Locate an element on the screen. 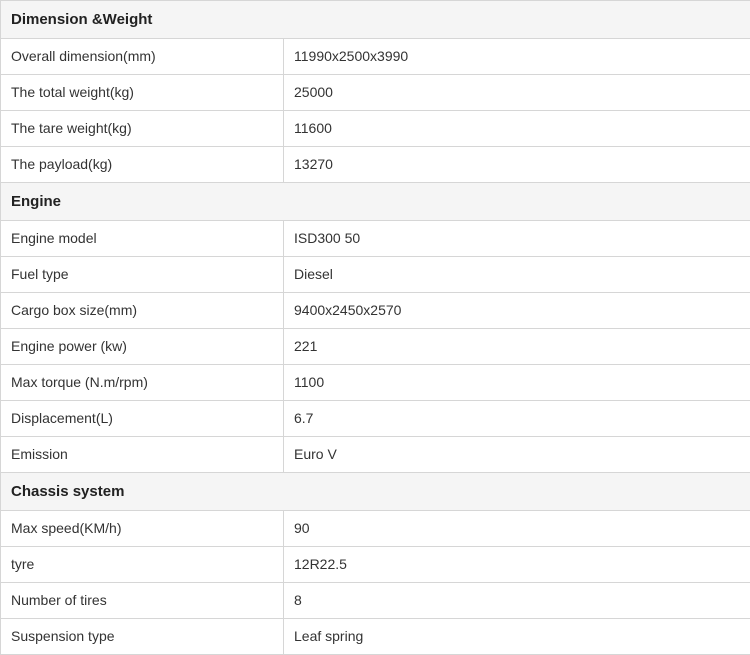  spec-label: Number of tires is located at coordinates (142, 601).